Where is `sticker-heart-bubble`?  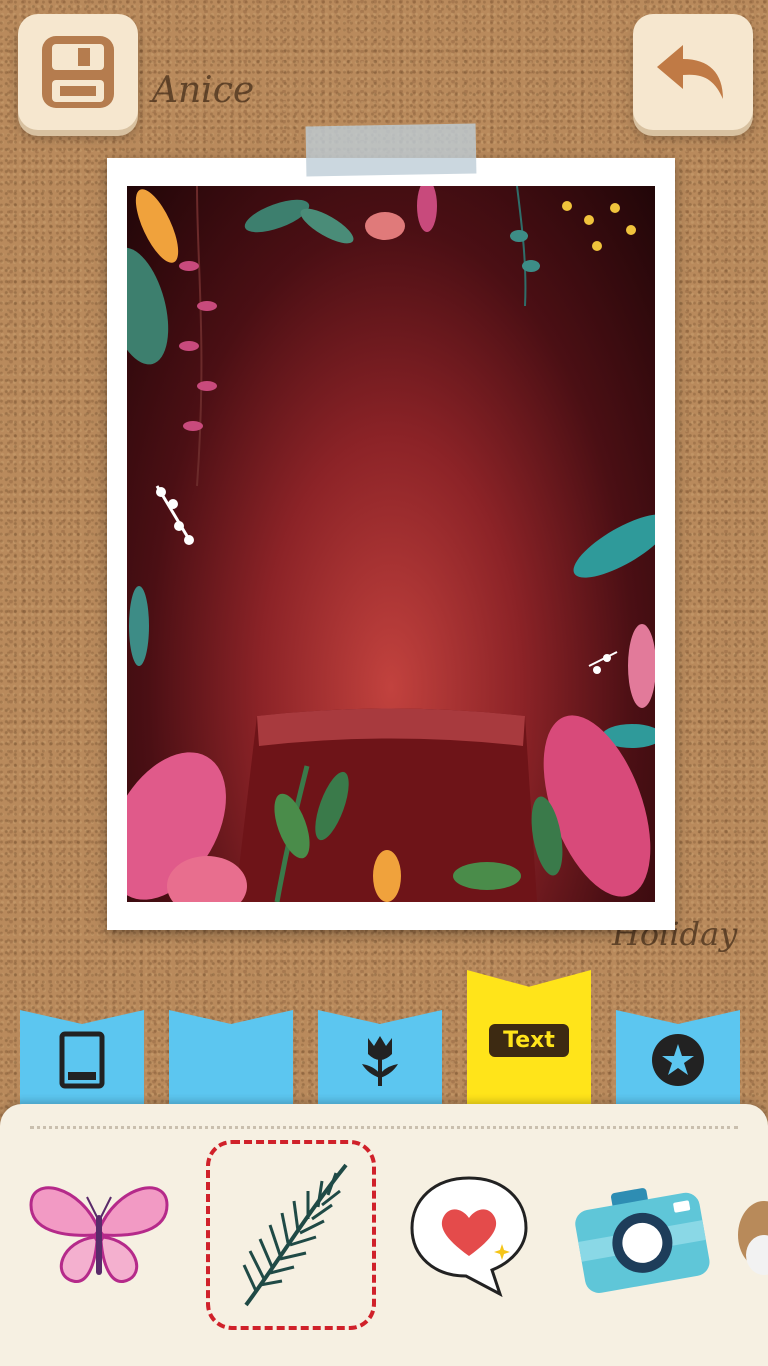 sticker-heart-bubble is located at coordinates (469, 1235).